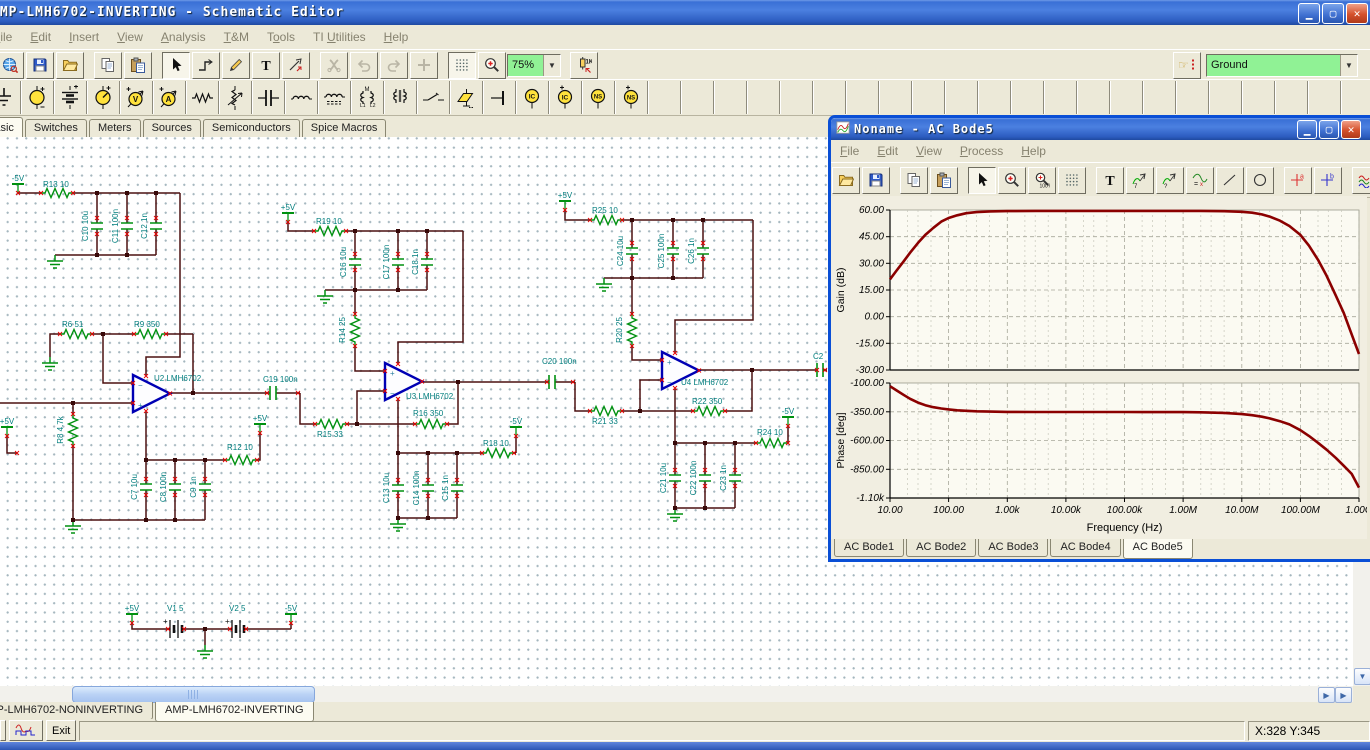 Image resolution: width=1370 pixels, height=750 pixels. Describe the element at coordinates (61, 730) in the screenshot. I see `exit-button: Exit` at that location.